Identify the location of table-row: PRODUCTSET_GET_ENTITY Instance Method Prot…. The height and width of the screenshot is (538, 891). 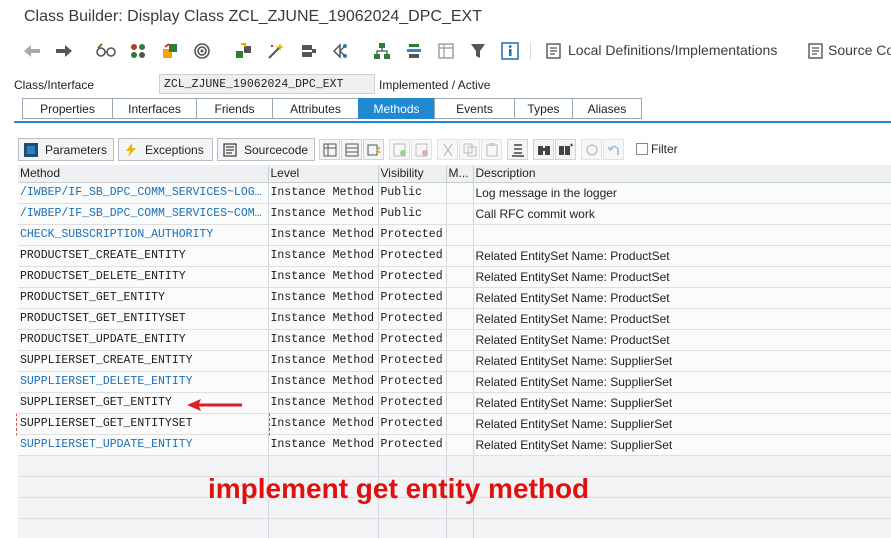
(454, 298).